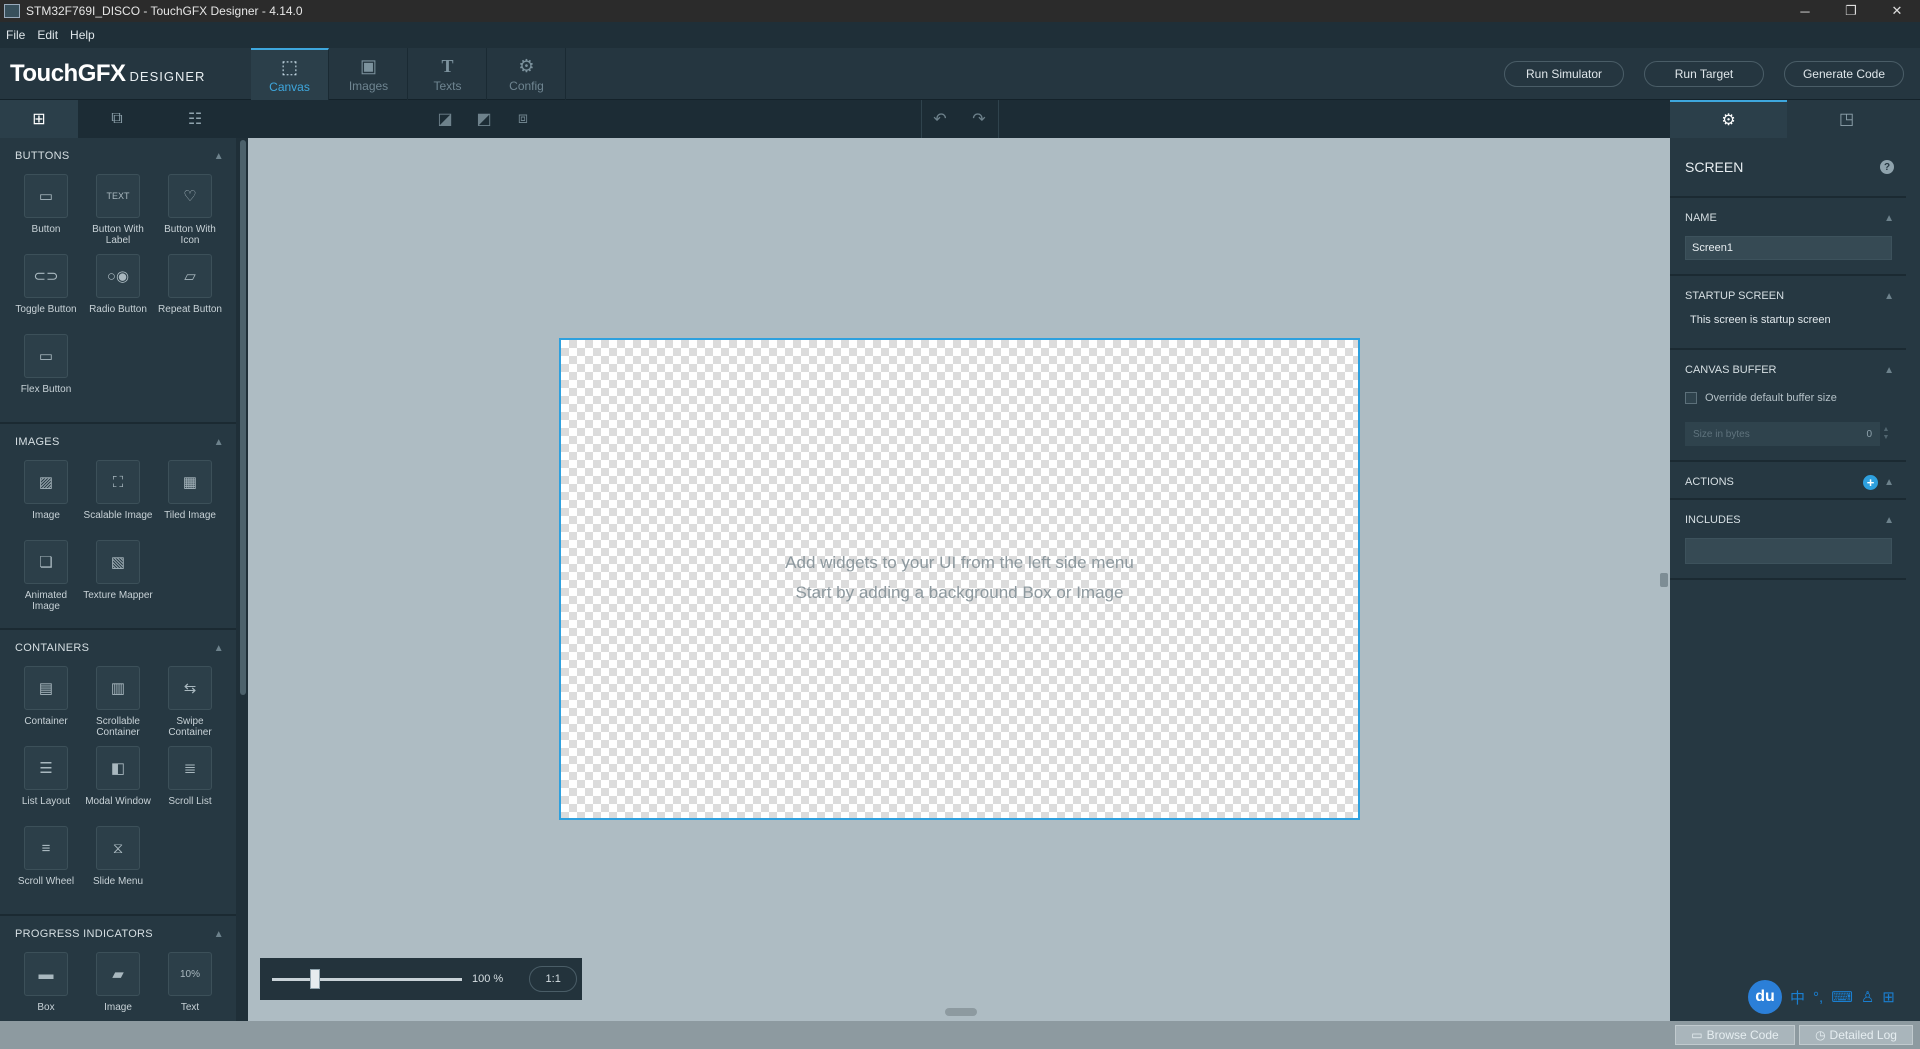 The width and height of the screenshot is (1920, 1049). I want to click on ime-language: 中, so click(1797, 997).